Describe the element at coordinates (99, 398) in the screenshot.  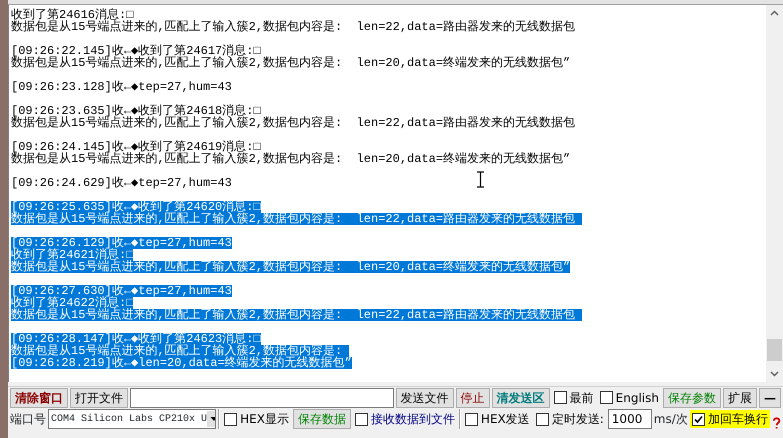
I see `toolbar-button: 打开文件` at that location.